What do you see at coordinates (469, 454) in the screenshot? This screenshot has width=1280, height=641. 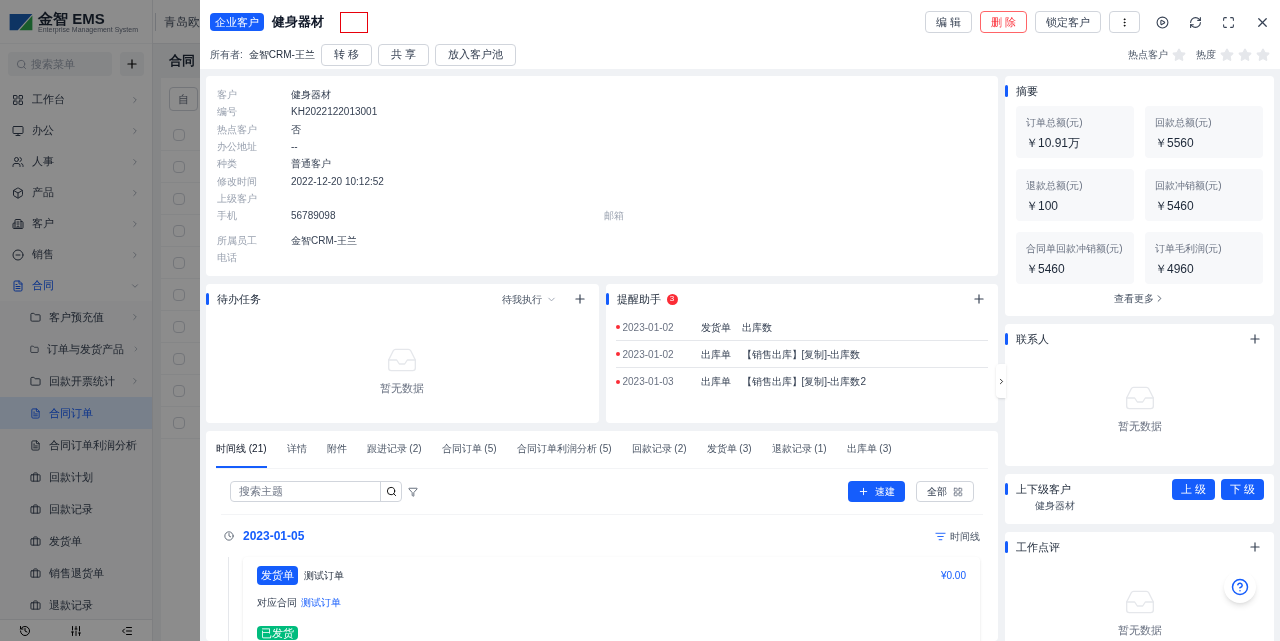 I see `tab: 合同订单 (5)` at bounding box center [469, 454].